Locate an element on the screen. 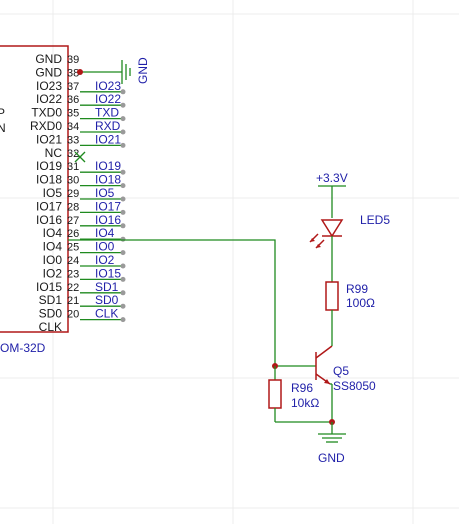  pin-name: CLK is located at coordinates (50, 327).